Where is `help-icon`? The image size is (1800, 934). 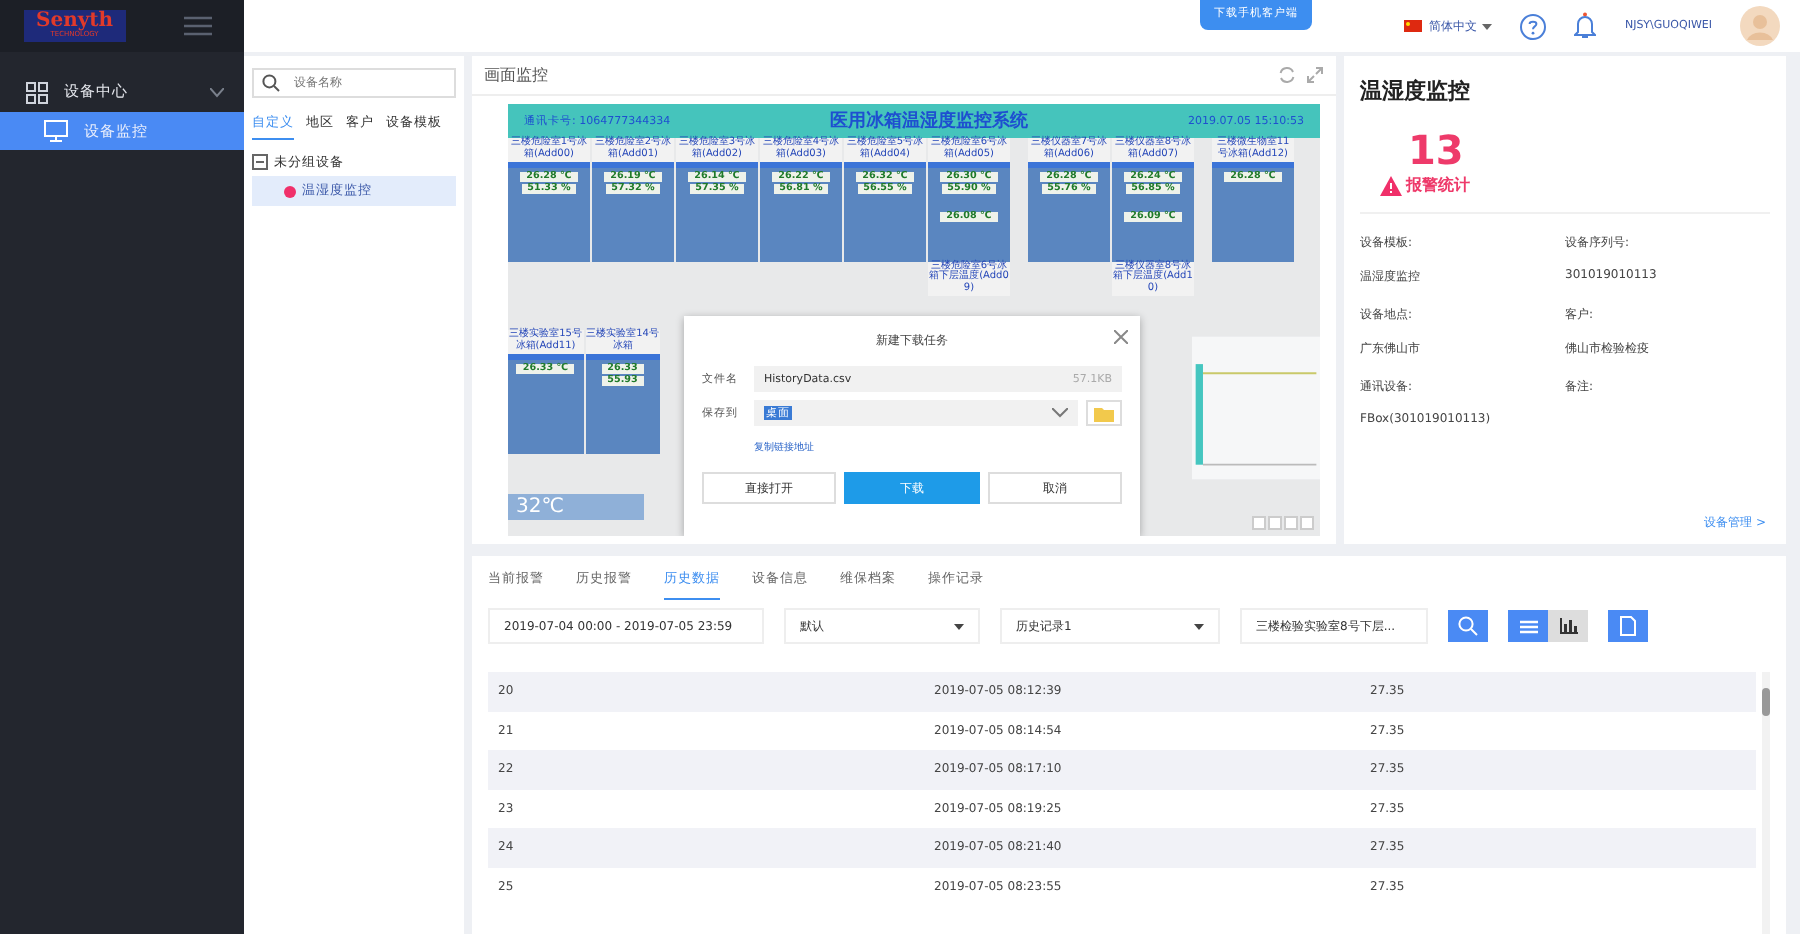
help-icon is located at coordinates (1533, 26).